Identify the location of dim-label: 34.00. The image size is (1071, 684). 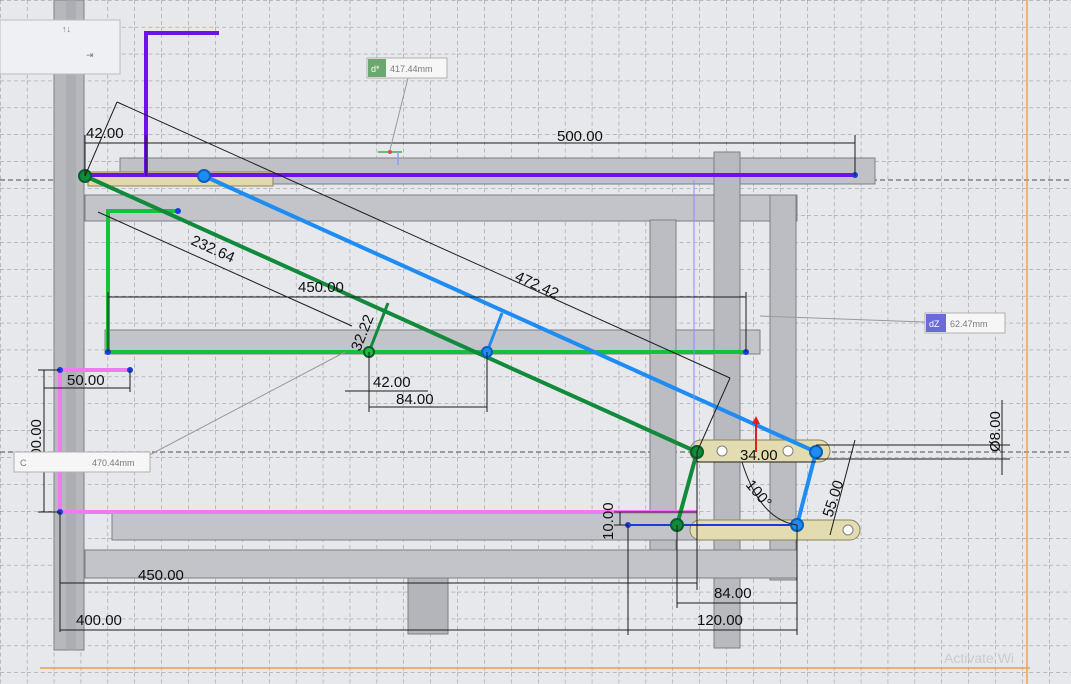
(759, 455).